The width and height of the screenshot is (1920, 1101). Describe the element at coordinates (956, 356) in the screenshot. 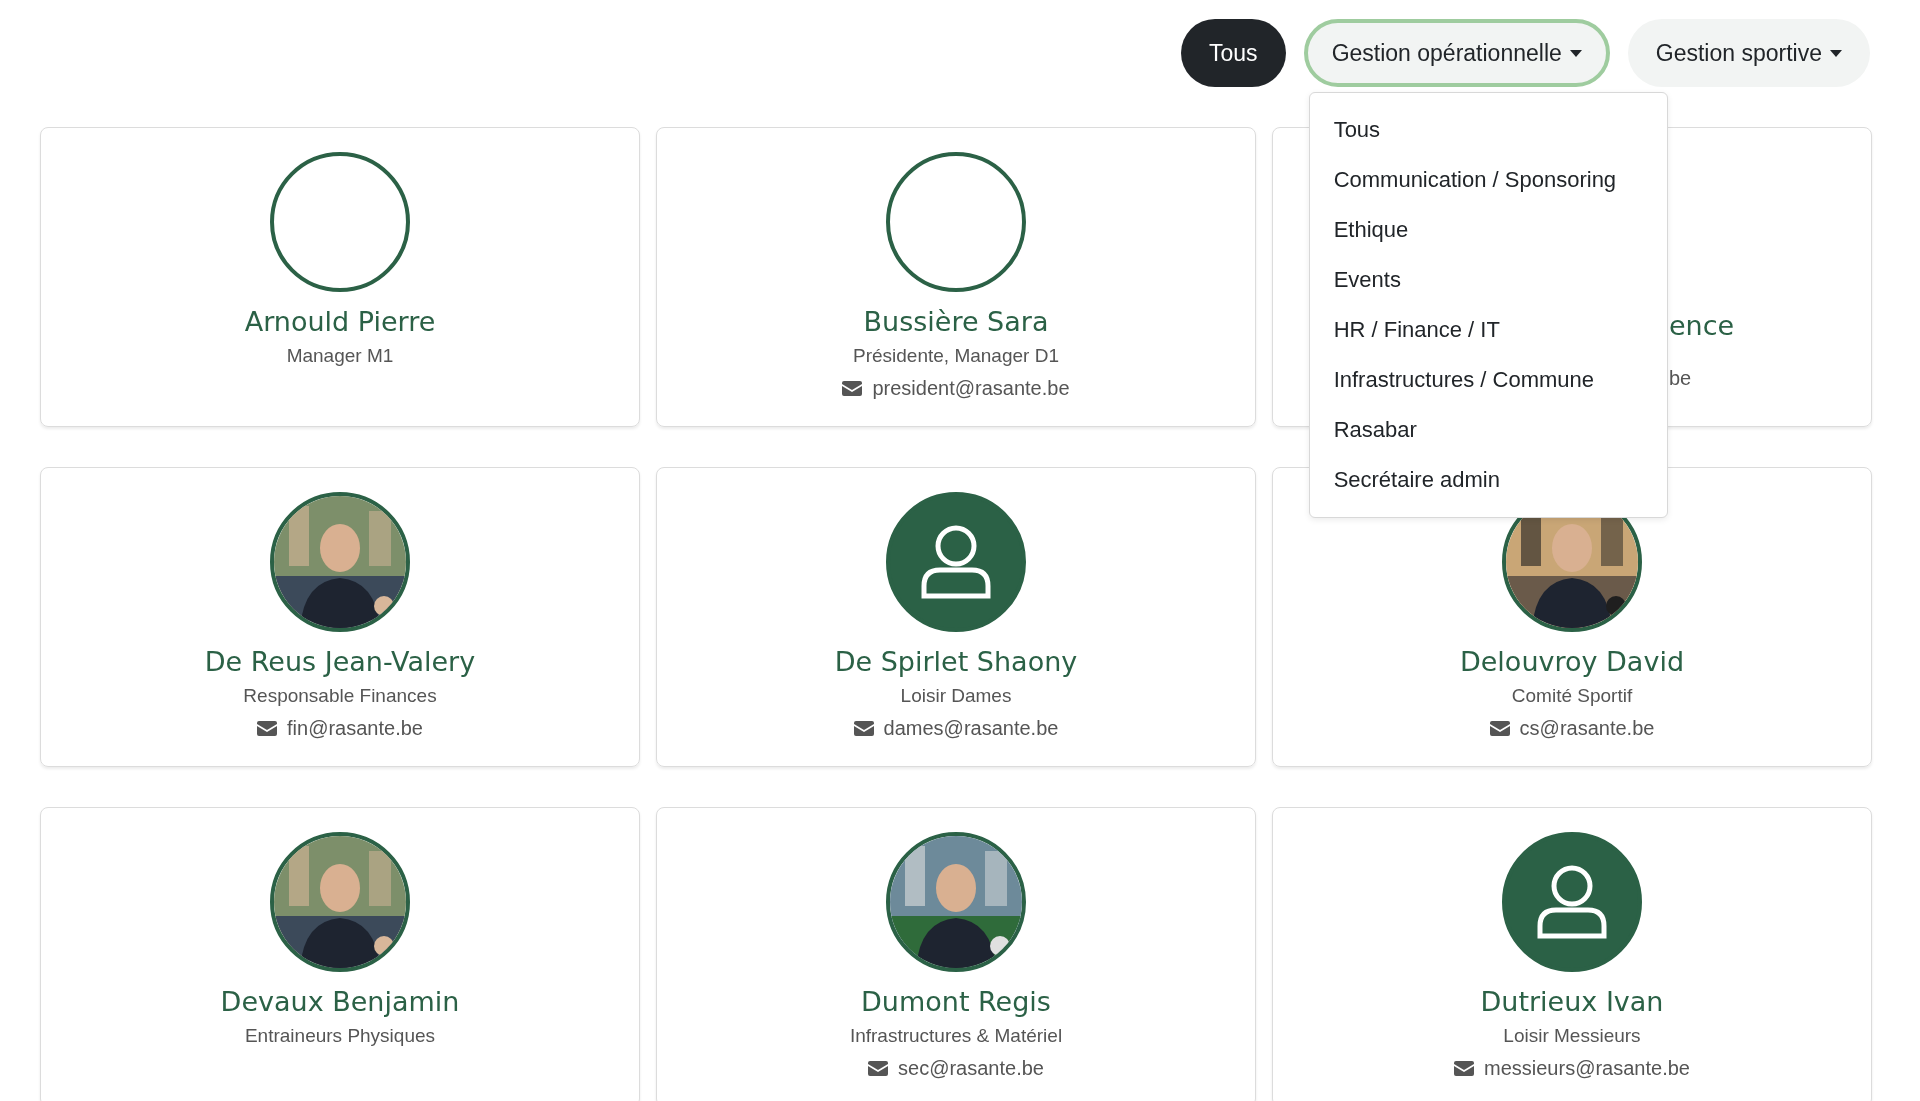

I see `member-role: Présidente, Manager D1` at that location.